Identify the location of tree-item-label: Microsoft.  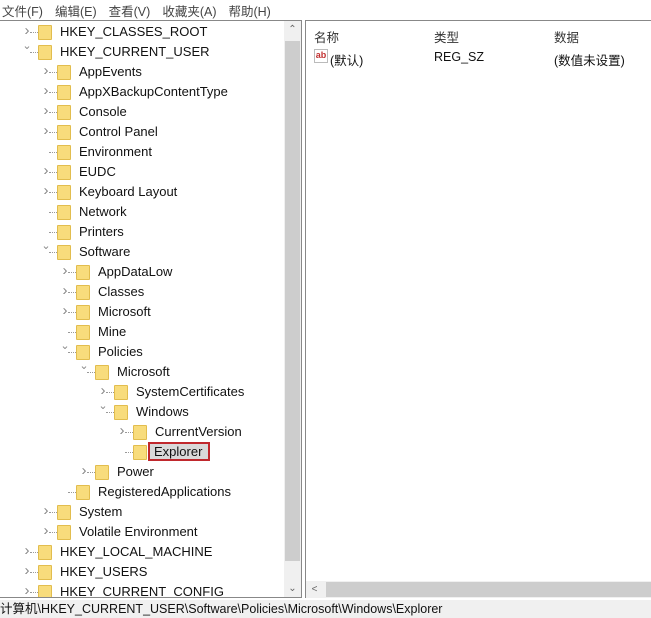
(143, 371).